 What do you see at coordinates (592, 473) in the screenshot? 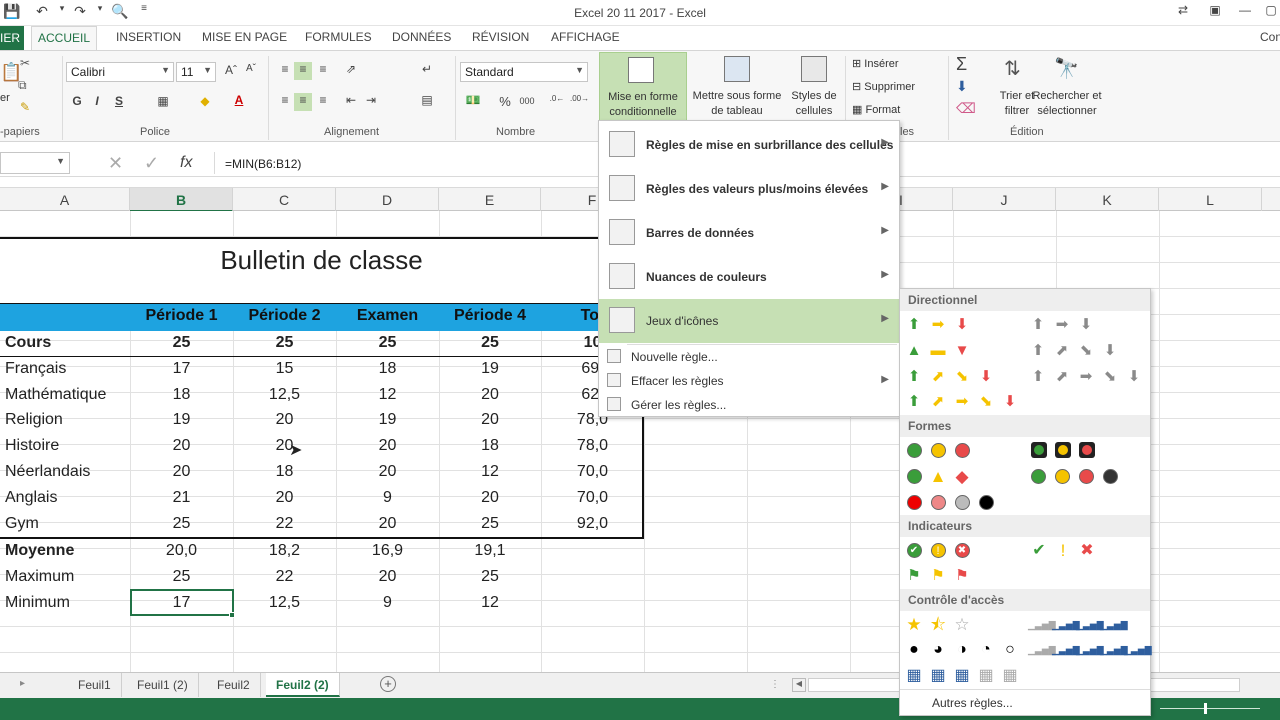
I see `table-cell: 70,0` at bounding box center [592, 473].